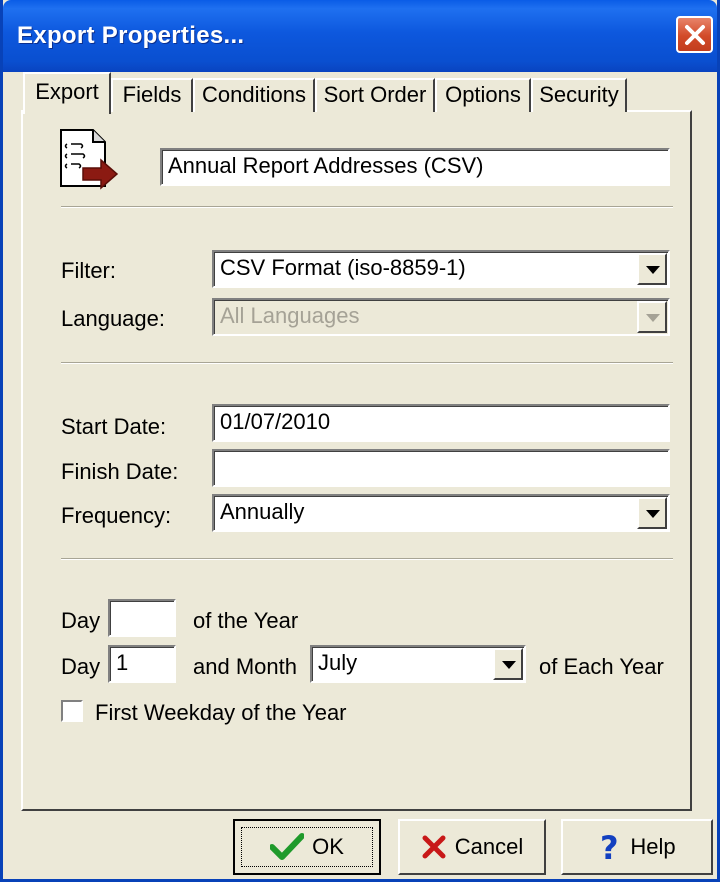 The image size is (720, 882). I want to click on month-select: July, so click(418, 664).